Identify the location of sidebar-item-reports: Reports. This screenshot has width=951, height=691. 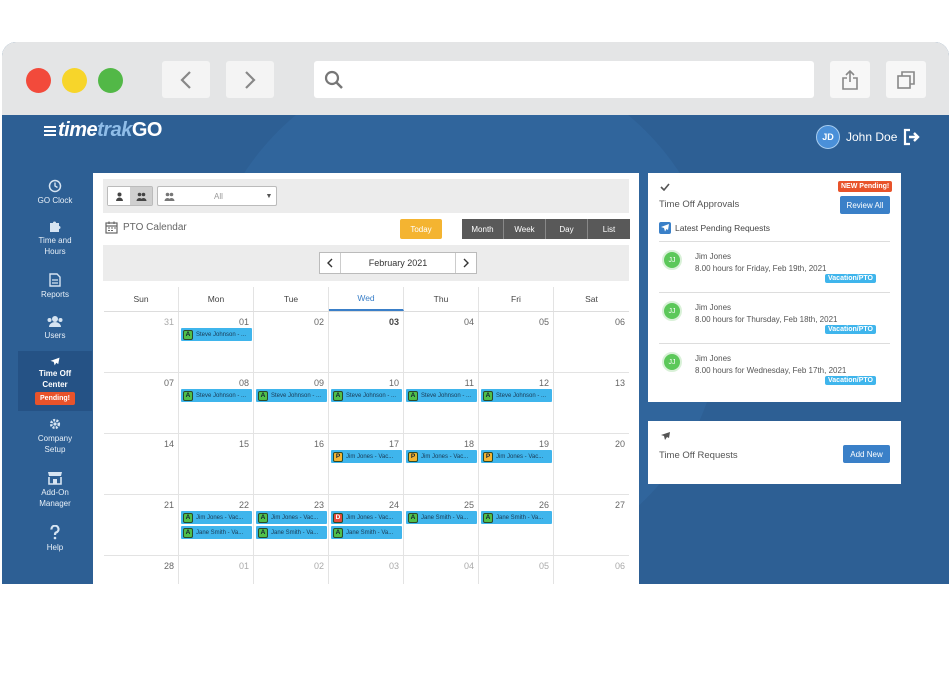
(55, 288).